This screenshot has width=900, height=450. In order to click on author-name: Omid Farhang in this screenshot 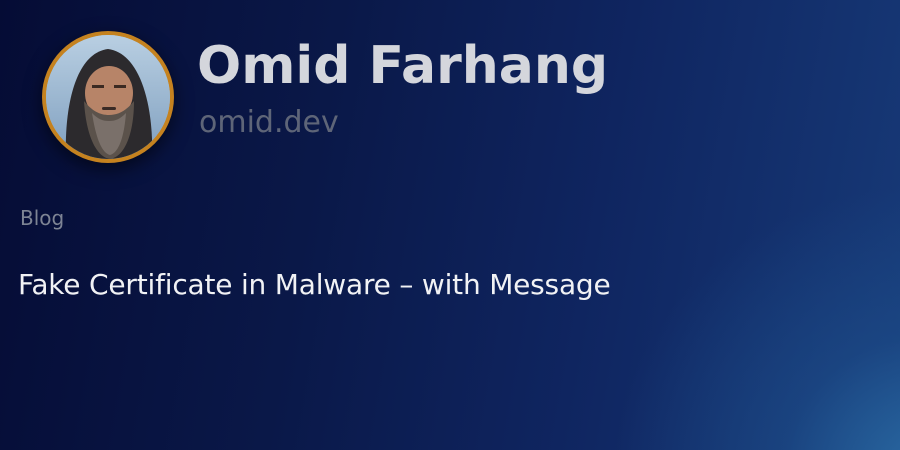, I will do `click(403, 66)`.